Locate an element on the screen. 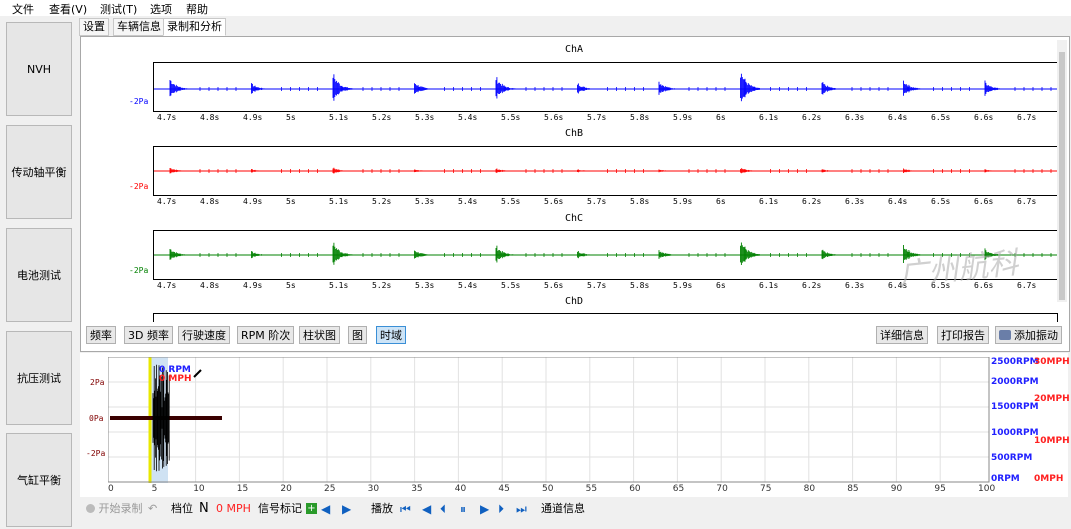  step-back-icon: ◀ is located at coordinates (426, 509).